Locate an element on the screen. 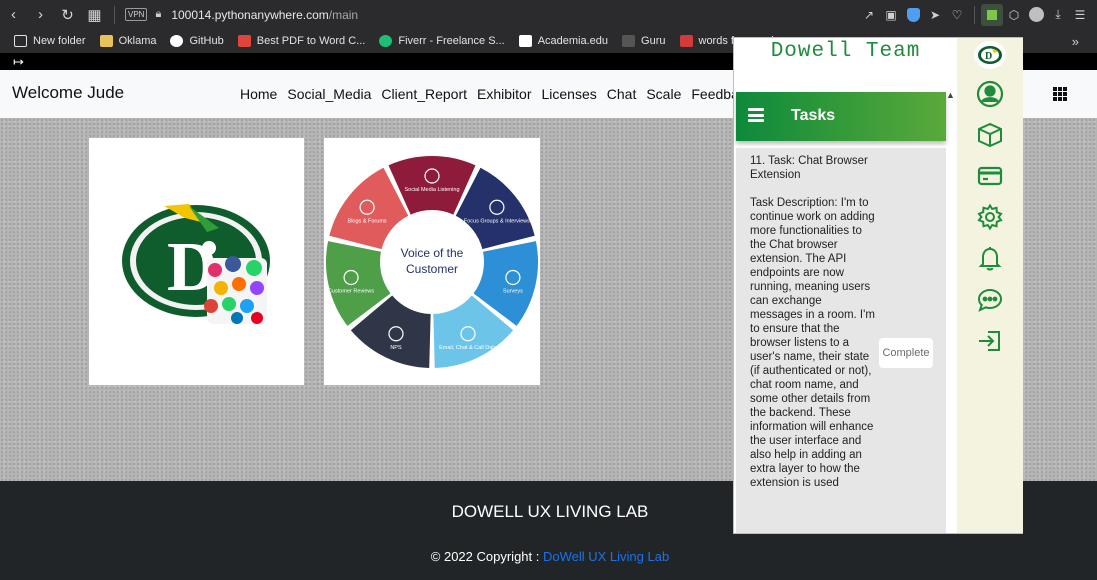 The image size is (1097, 580). dowell-social-card: D is located at coordinates (196, 261).